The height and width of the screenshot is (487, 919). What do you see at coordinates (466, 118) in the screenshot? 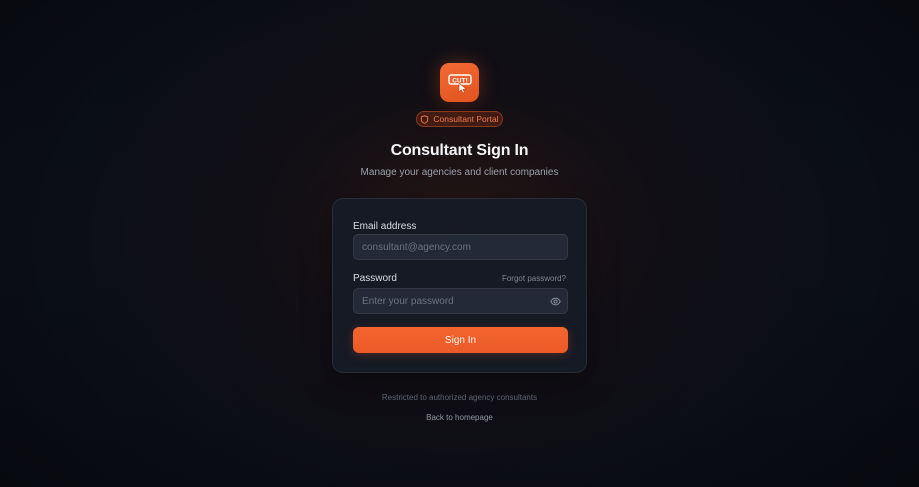
I see `portal-badge-label: Consultant Portal` at bounding box center [466, 118].